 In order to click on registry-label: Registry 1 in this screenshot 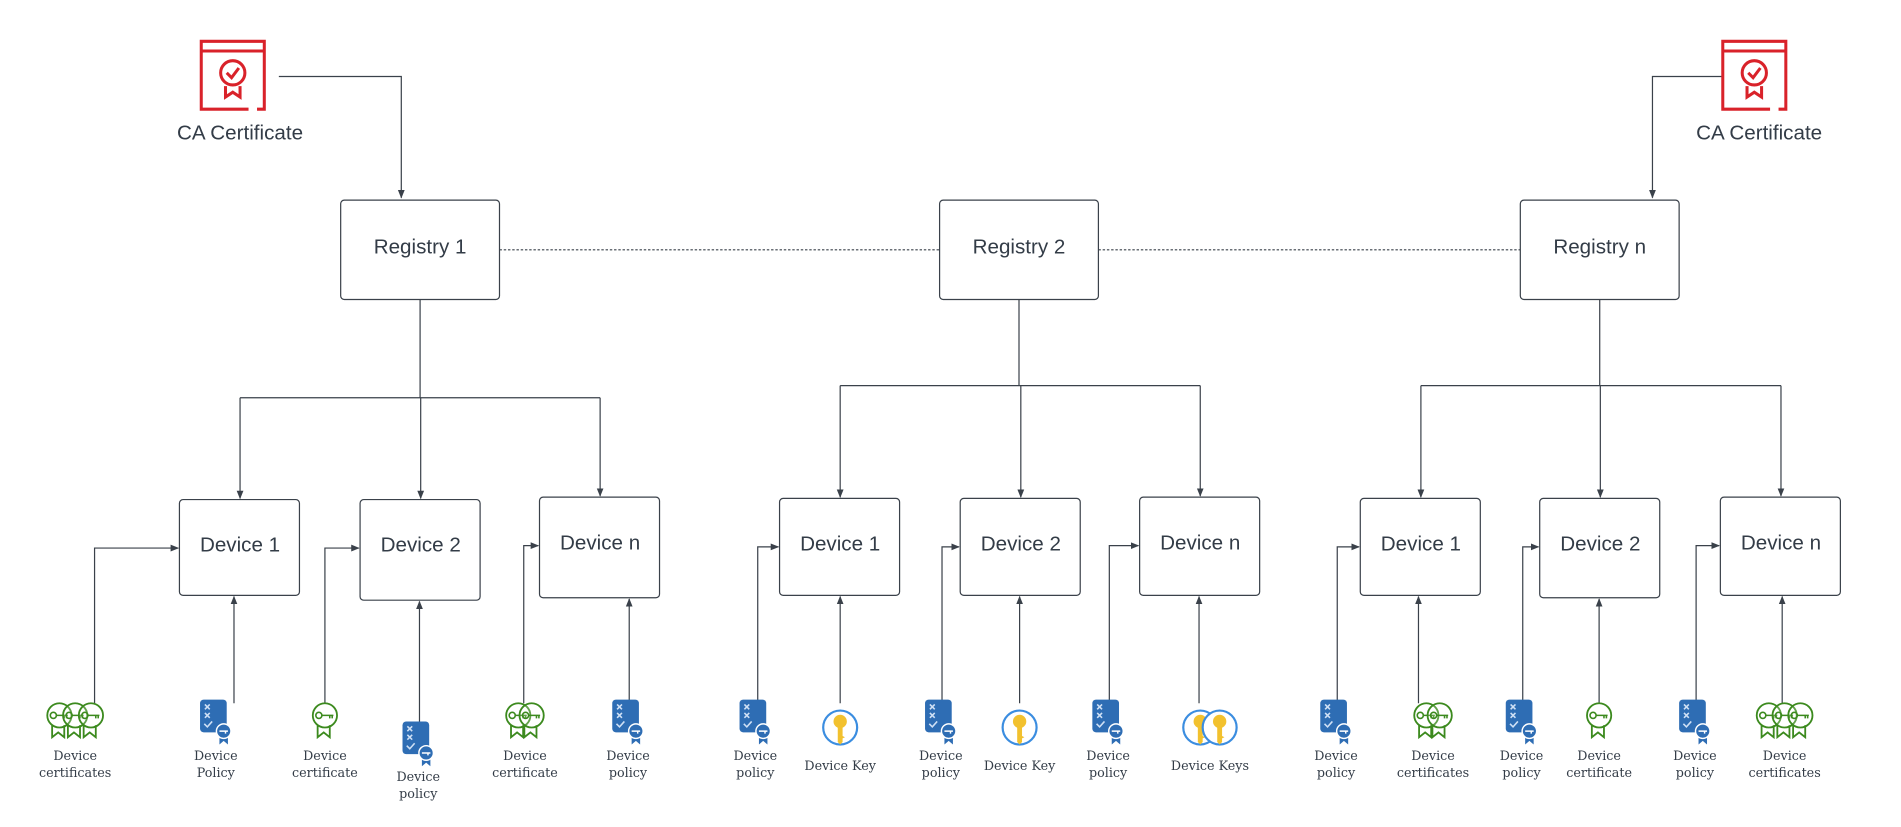, I will do `click(420, 246)`.